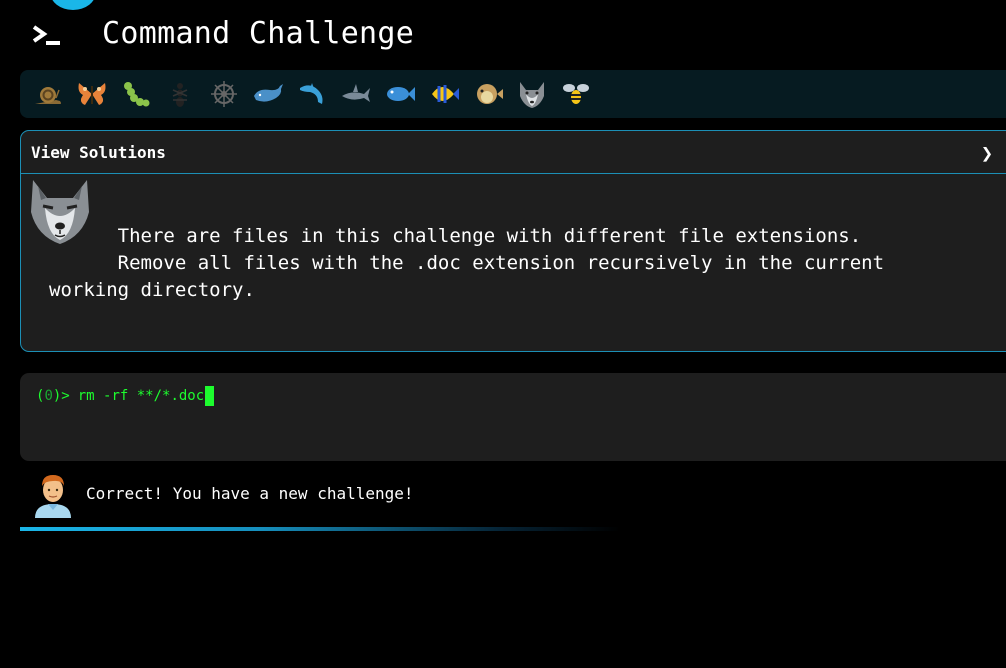 The height and width of the screenshot is (668, 1006). I want to click on header: Command Challenge, so click(510, 33).